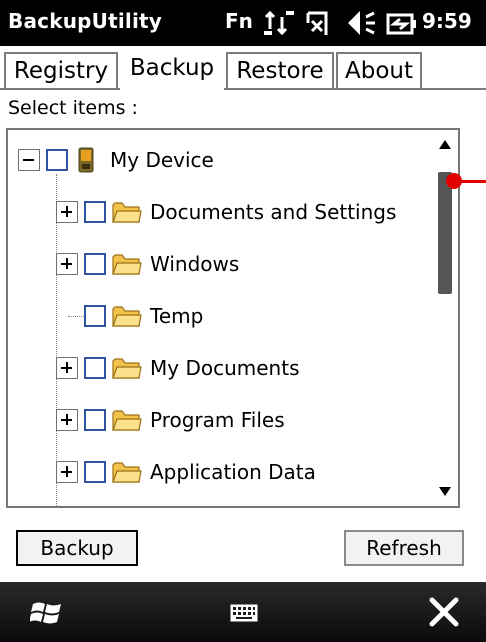 The image size is (486, 642). I want to click on tree-node-program-files: Program Files, so click(170, 420).